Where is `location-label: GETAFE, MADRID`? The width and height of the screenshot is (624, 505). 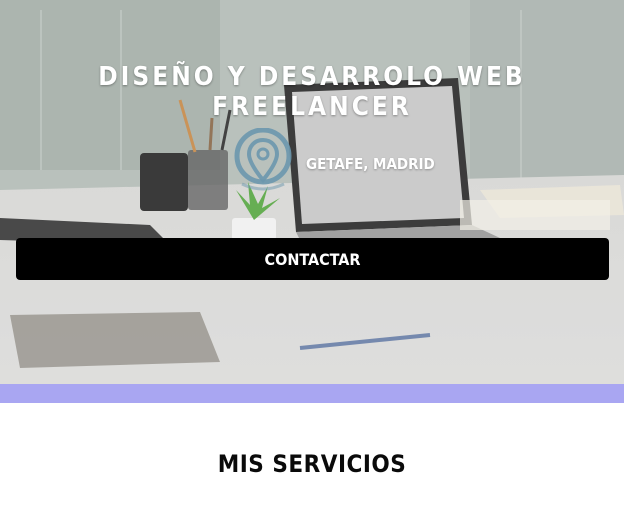 location-label: GETAFE, MADRID is located at coordinates (370, 164).